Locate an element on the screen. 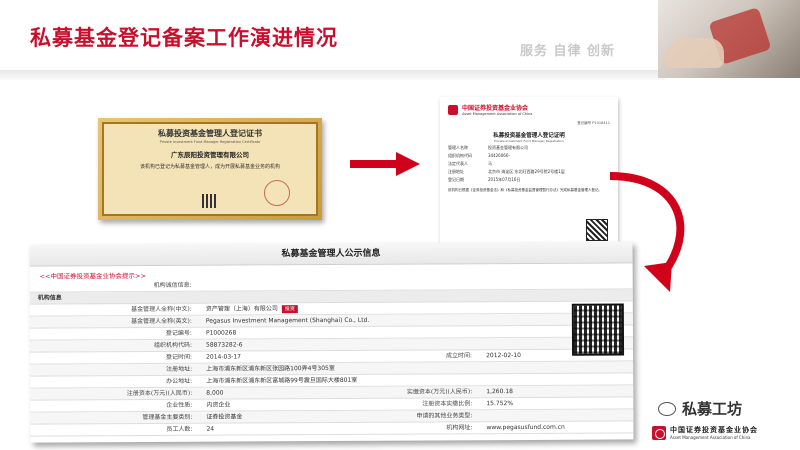 This screenshot has width=800, height=450. field-label: 基金管理人全称(中文): is located at coordinates (161, 309).